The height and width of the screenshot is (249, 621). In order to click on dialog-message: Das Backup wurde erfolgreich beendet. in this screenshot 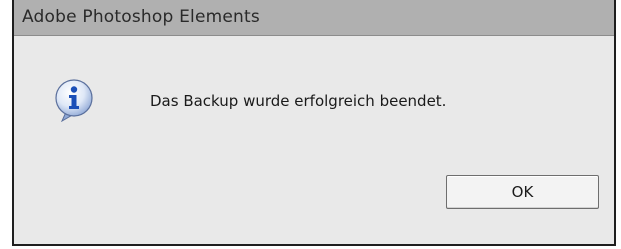, I will do `click(298, 101)`.